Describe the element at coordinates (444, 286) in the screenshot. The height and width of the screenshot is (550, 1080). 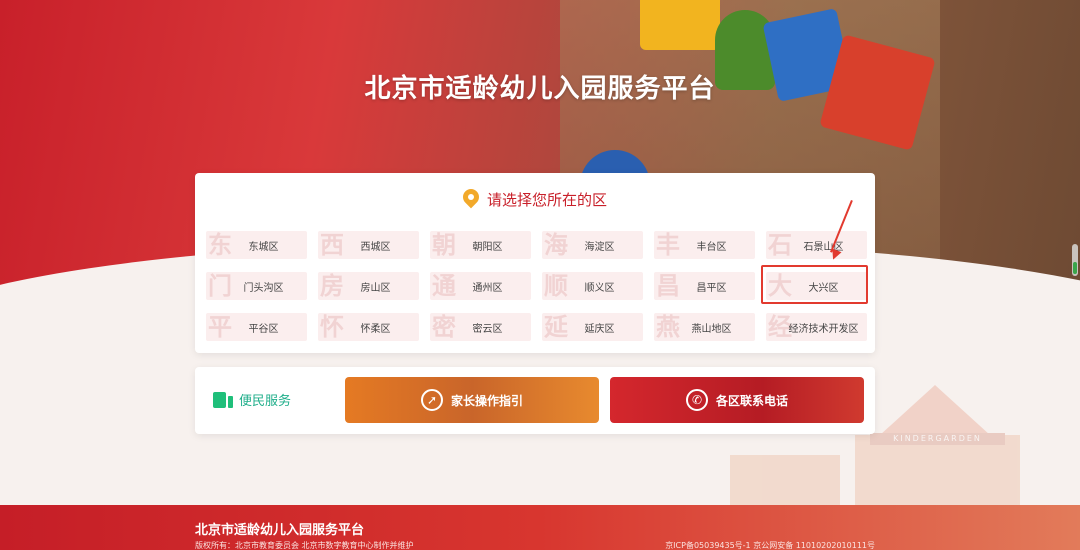
I see `district-glyph: 通` at that location.